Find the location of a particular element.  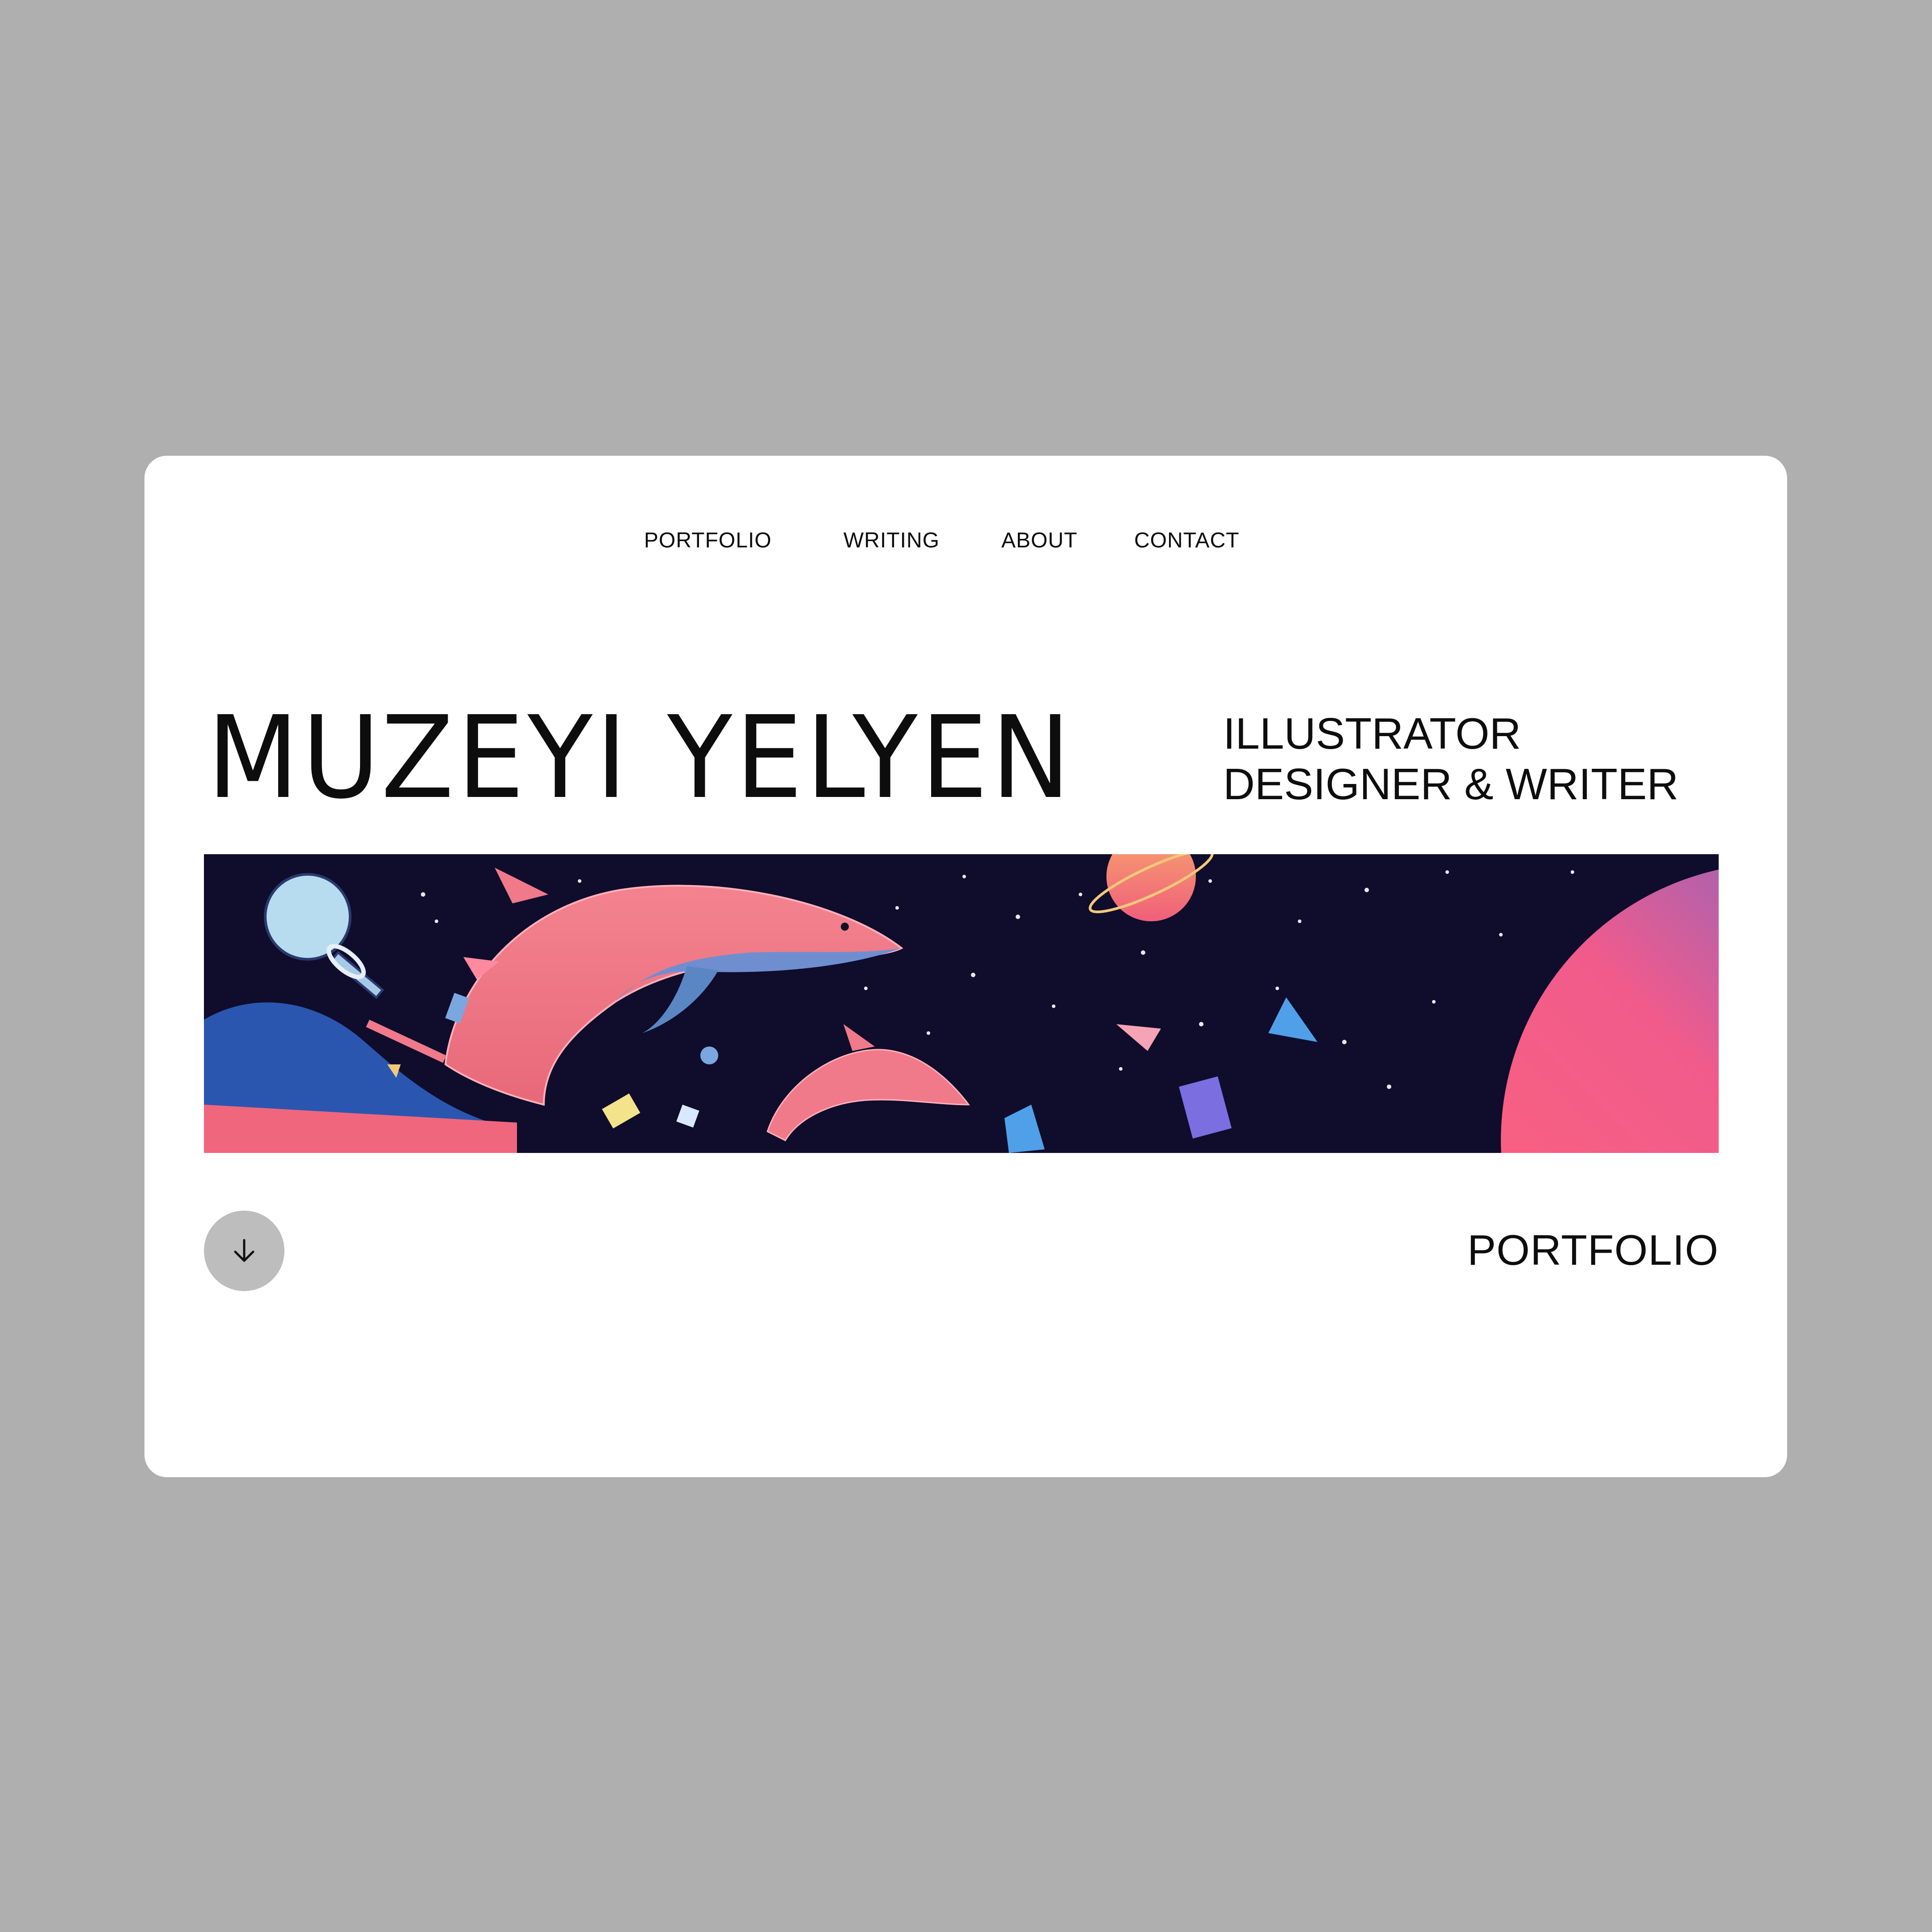

tagline: ILLUSTRATOR DESIGNER & WRITER is located at coordinates (1450, 758).